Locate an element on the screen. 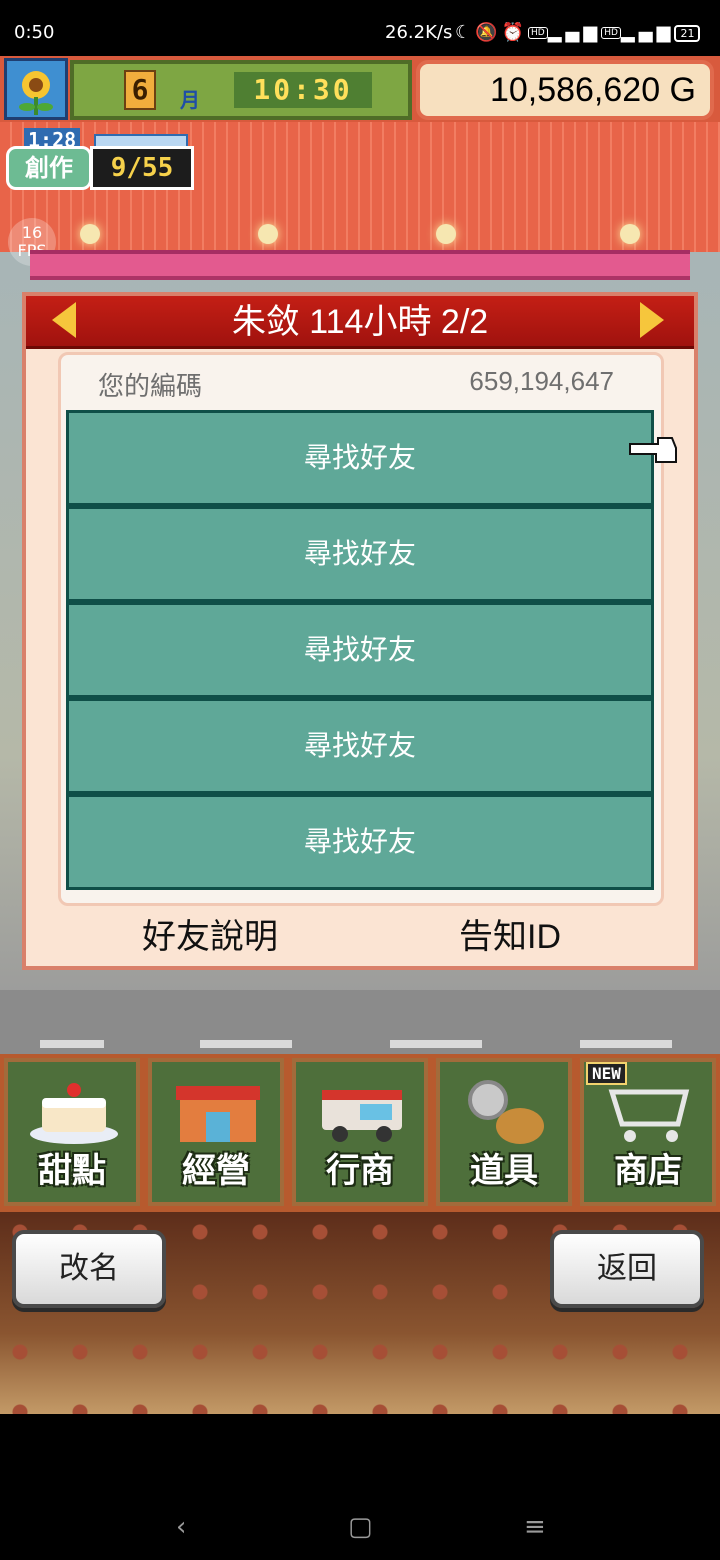  create-points: 9/55 is located at coordinates (142, 168).